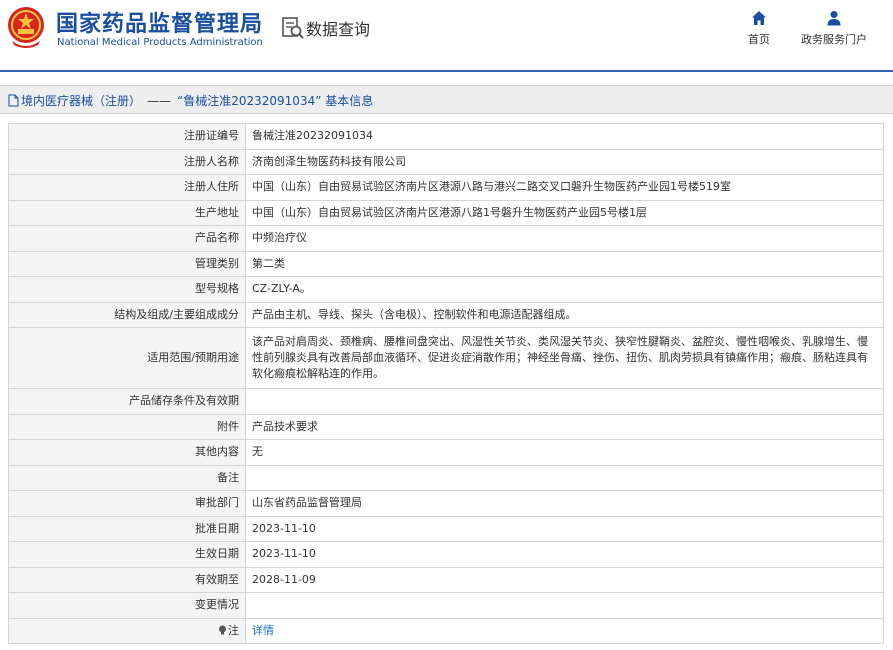  What do you see at coordinates (564, 161) in the screenshot?
I see `field-value: 济南创泽生物医药科技有限公司` at bounding box center [564, 161].